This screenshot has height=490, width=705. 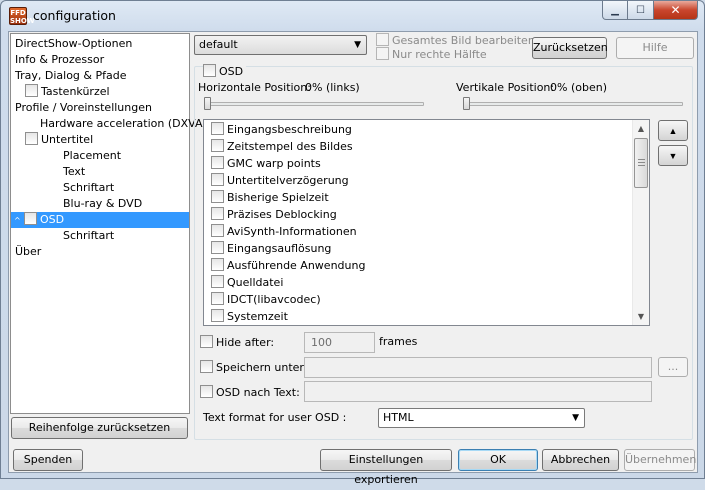 I want to click on reset-order-button: Reihenfolge zurücksetzen, so click(x=99, y=428).